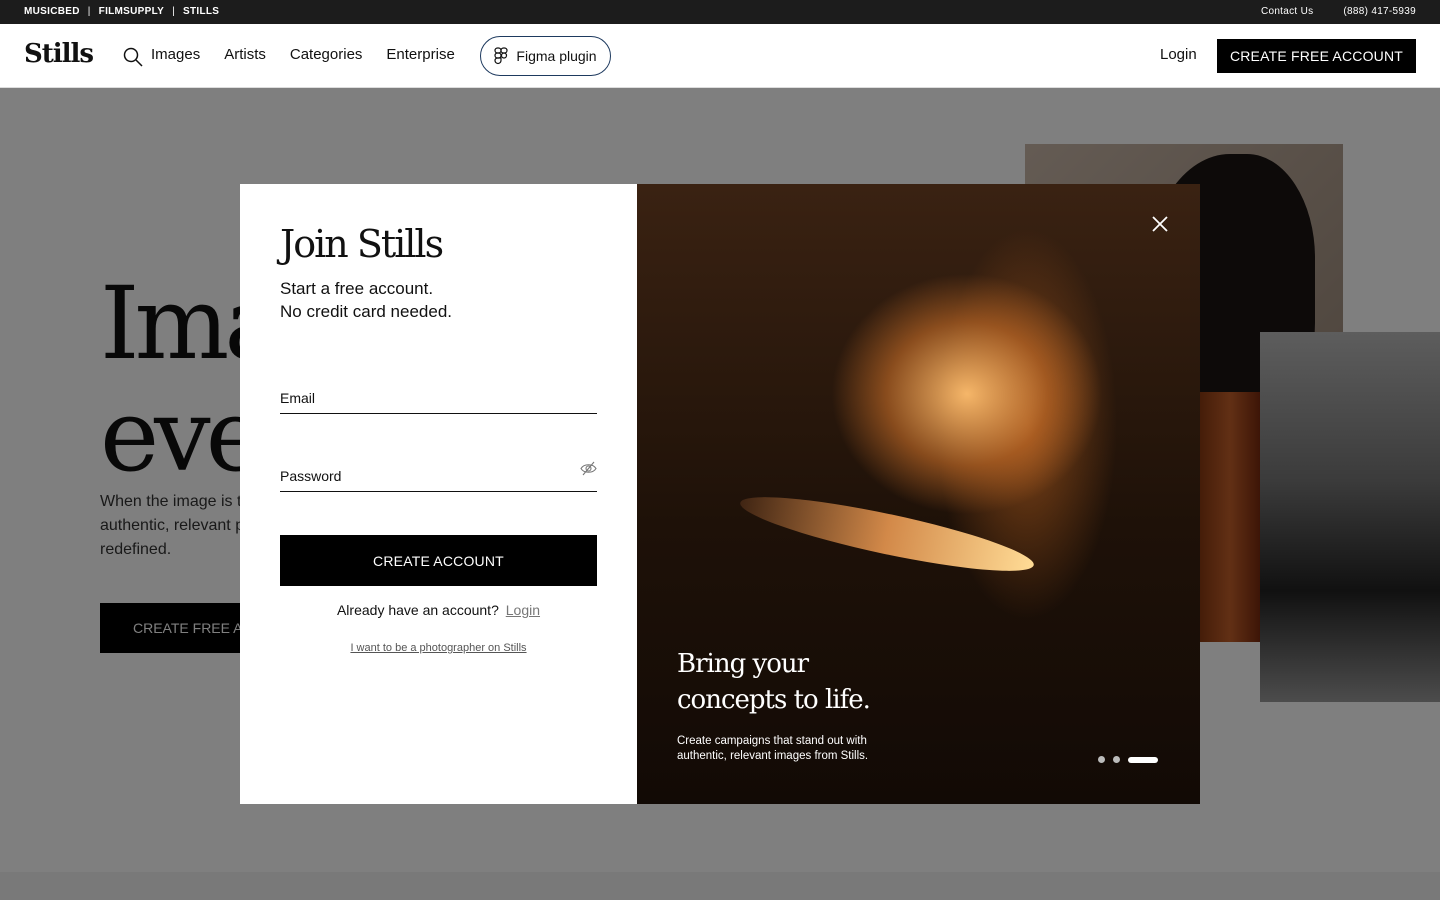 The width and height of the screenshot is (1440, 900). What do you see at coordinates (588, 468) in the screenshot?
I see `eye-slash-icon` at bounding box center [588, 468].